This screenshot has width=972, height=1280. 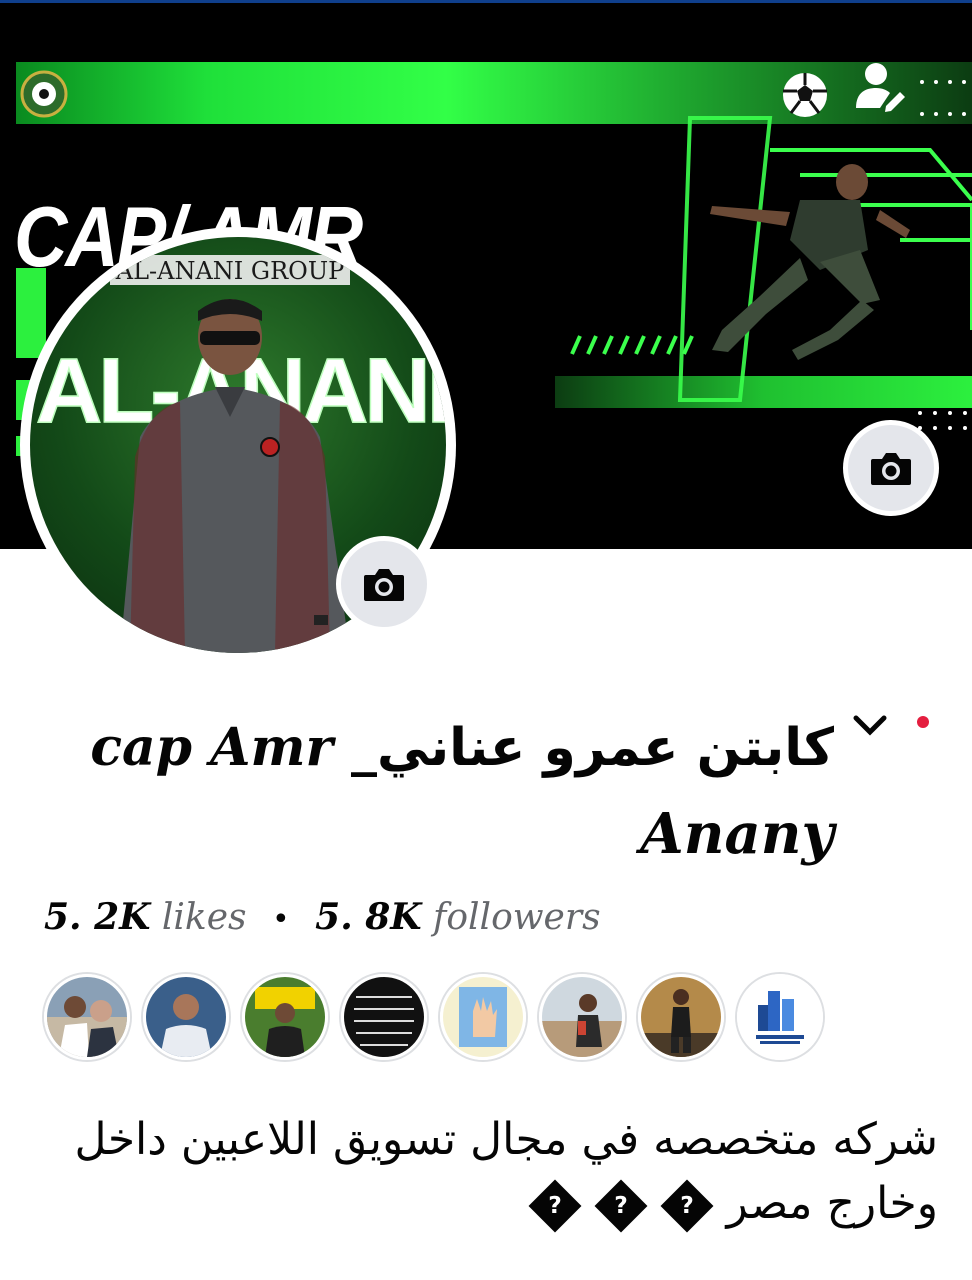 What do you see at coordinates (737, 834) in the screenshot?
I see `profile-name-line2: Anany` at bounding box center [737, 834].